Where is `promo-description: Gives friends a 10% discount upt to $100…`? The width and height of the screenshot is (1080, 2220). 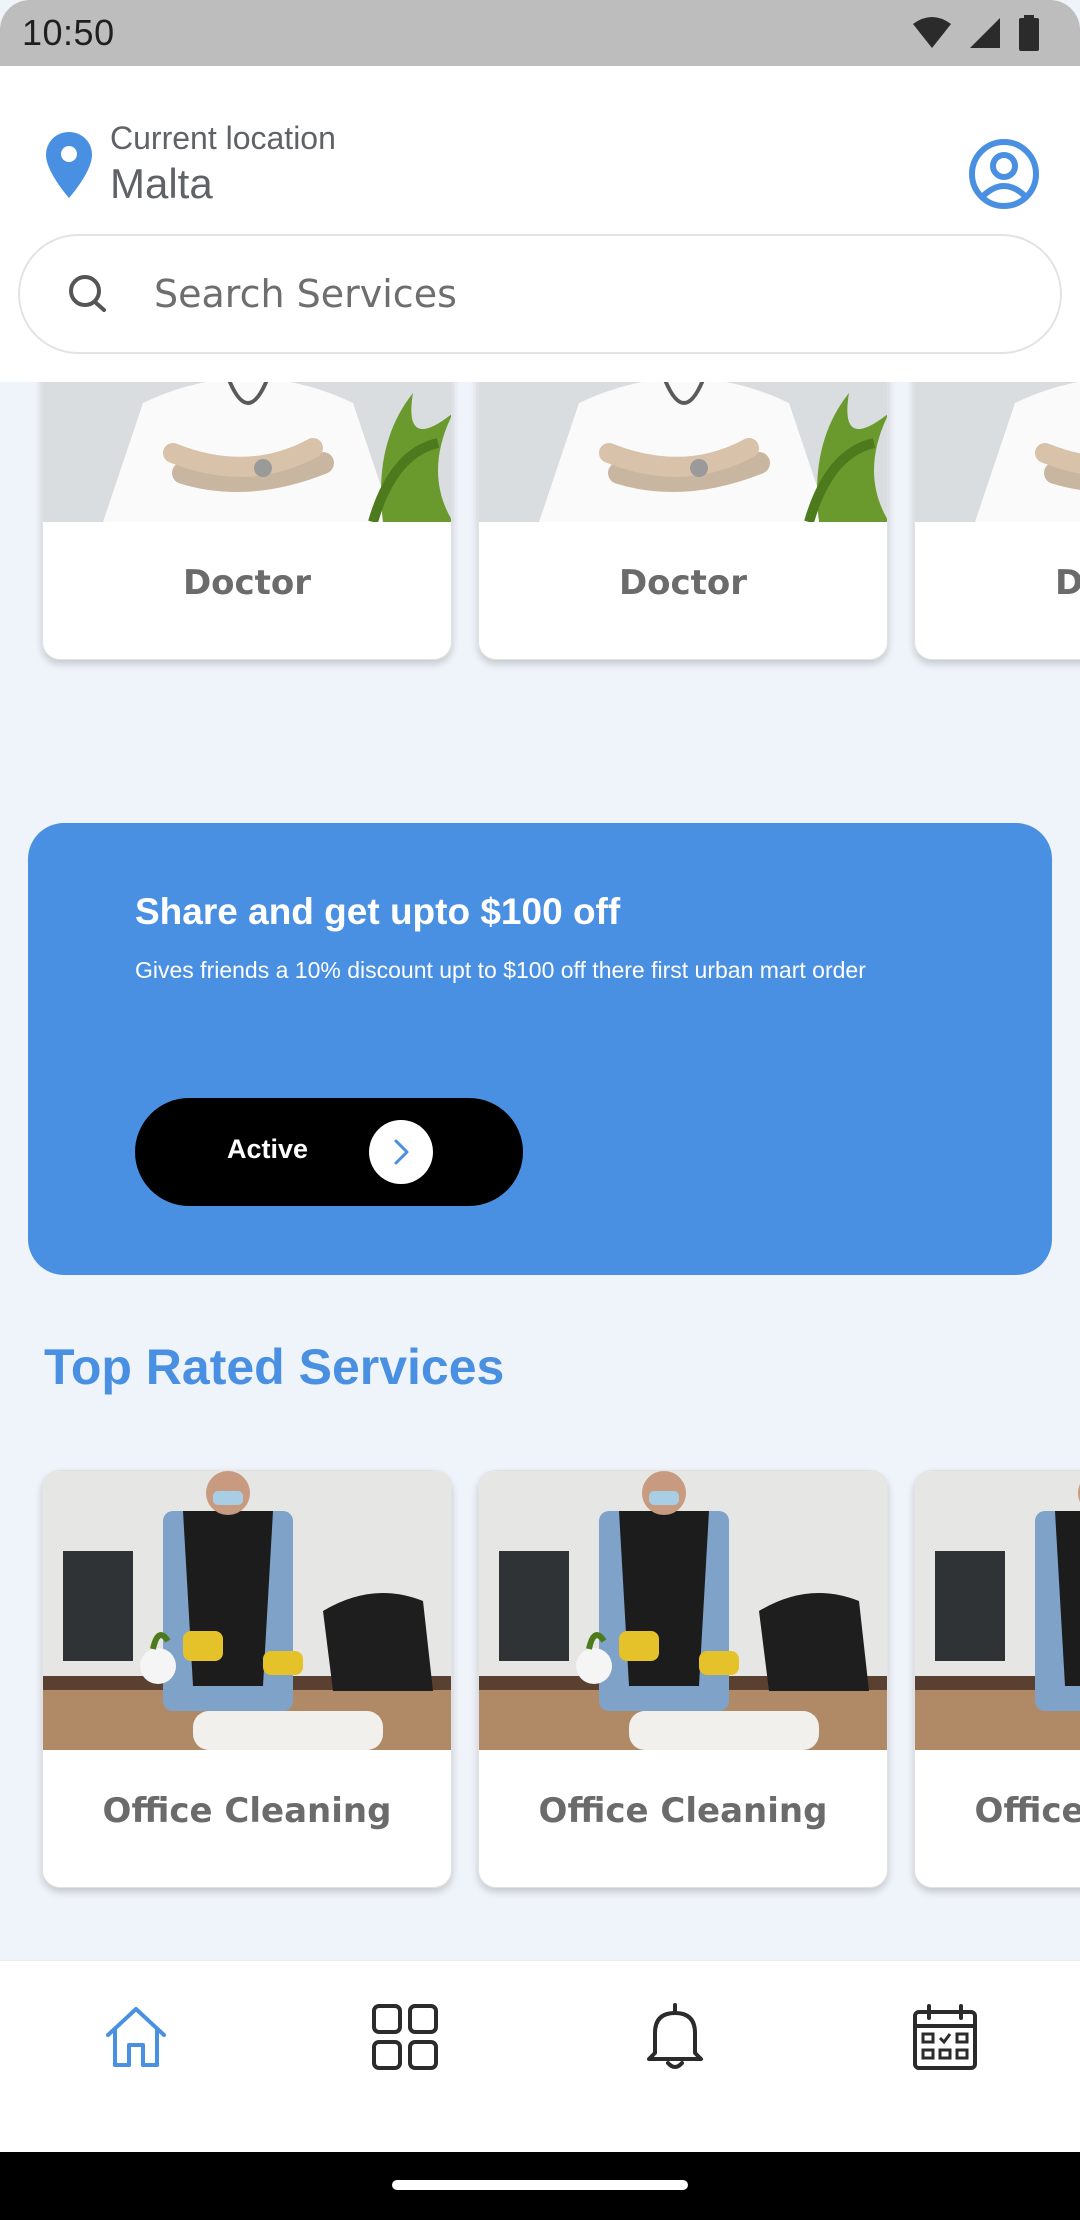 promo-description: Gives friends a 10% discount upt to $100… is located at coordinates (500, 970).